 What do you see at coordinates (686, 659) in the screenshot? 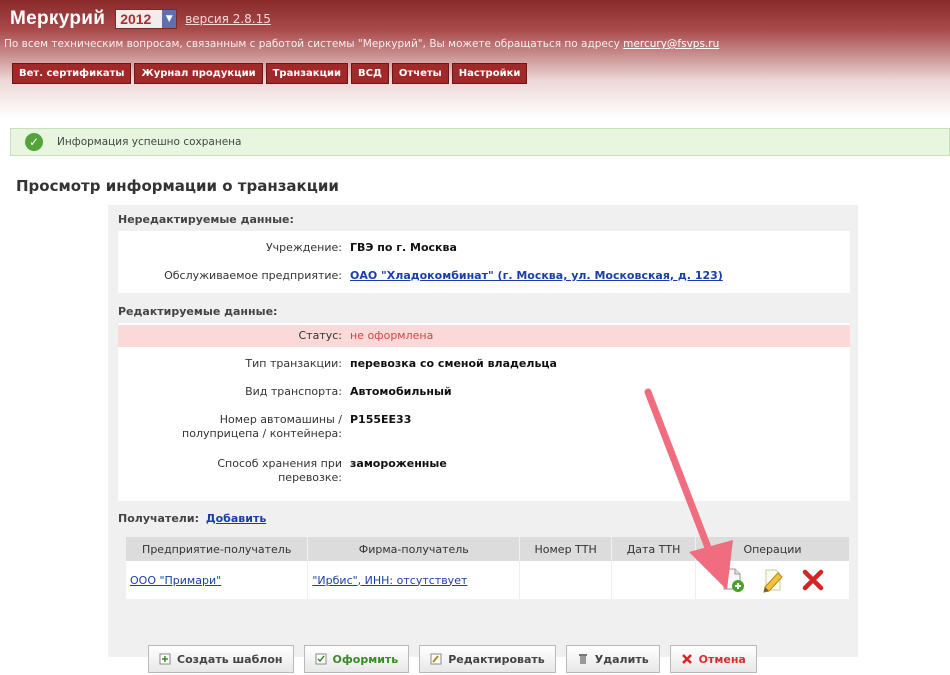
I see `cancel-icon` at bounding box center [686, 659].